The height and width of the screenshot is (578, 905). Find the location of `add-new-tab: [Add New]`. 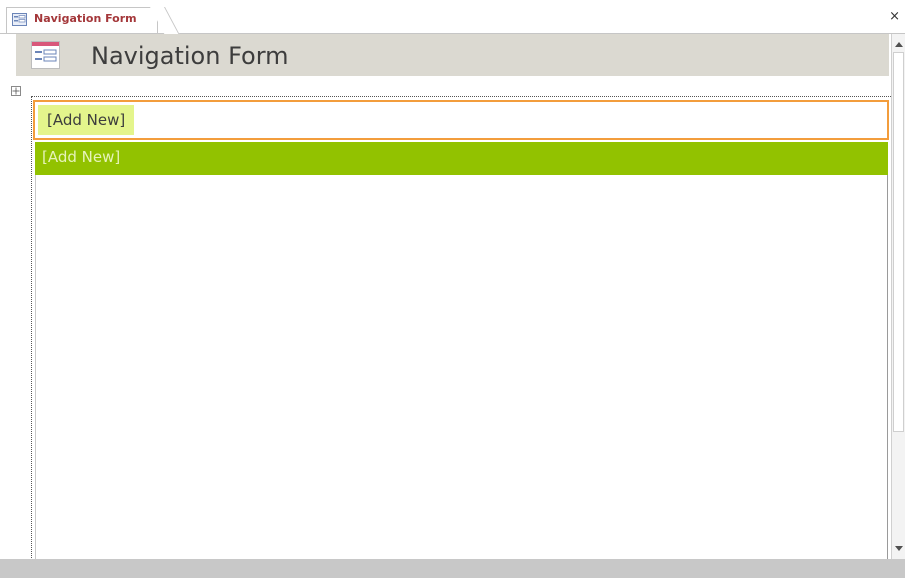

add-new-tab: [Add New] is located at coordinates (86, 120).